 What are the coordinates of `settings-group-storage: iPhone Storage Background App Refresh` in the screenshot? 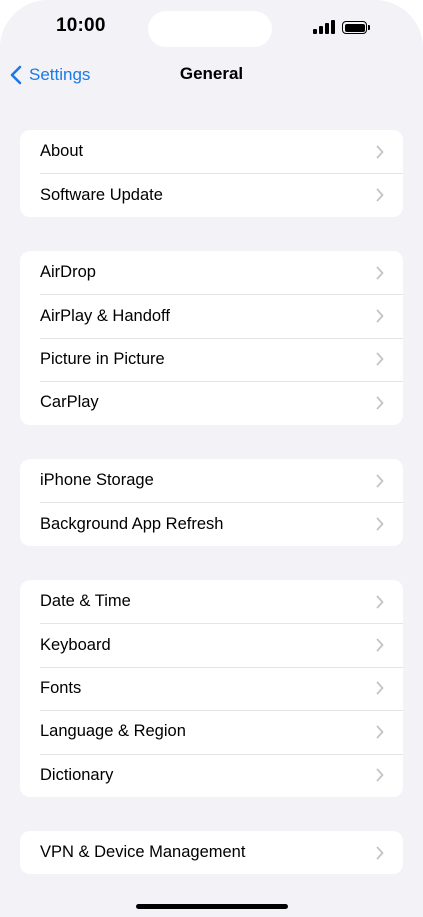 It's located at (211, 502).